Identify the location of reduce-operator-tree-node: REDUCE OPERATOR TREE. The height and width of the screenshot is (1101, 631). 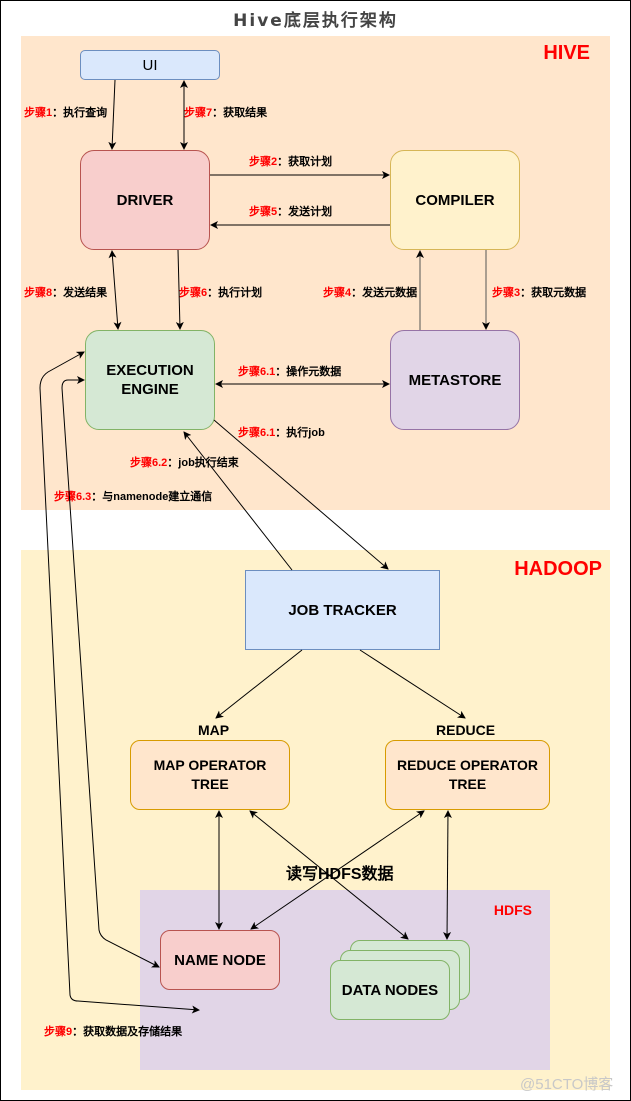
(467, 775).